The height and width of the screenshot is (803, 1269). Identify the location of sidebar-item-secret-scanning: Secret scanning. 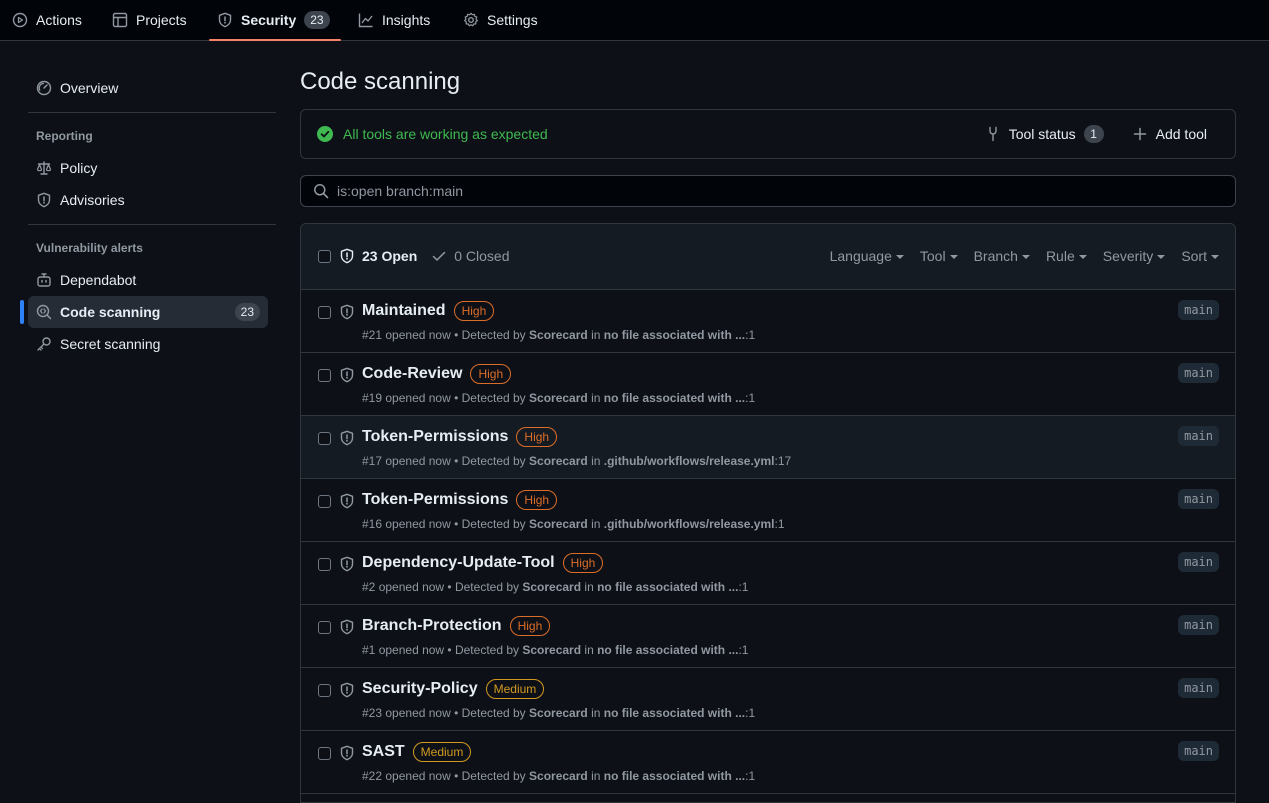
(148, 344).